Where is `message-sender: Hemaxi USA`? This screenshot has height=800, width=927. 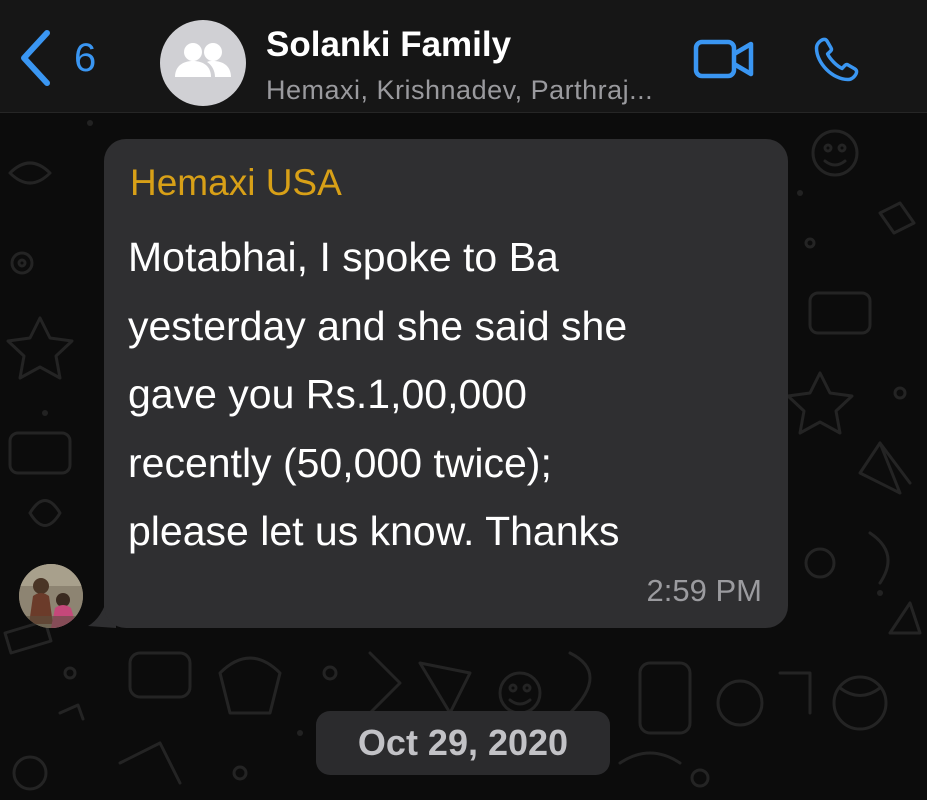
message-sender: Hemaxi USA is located at coordinates (236, 182).